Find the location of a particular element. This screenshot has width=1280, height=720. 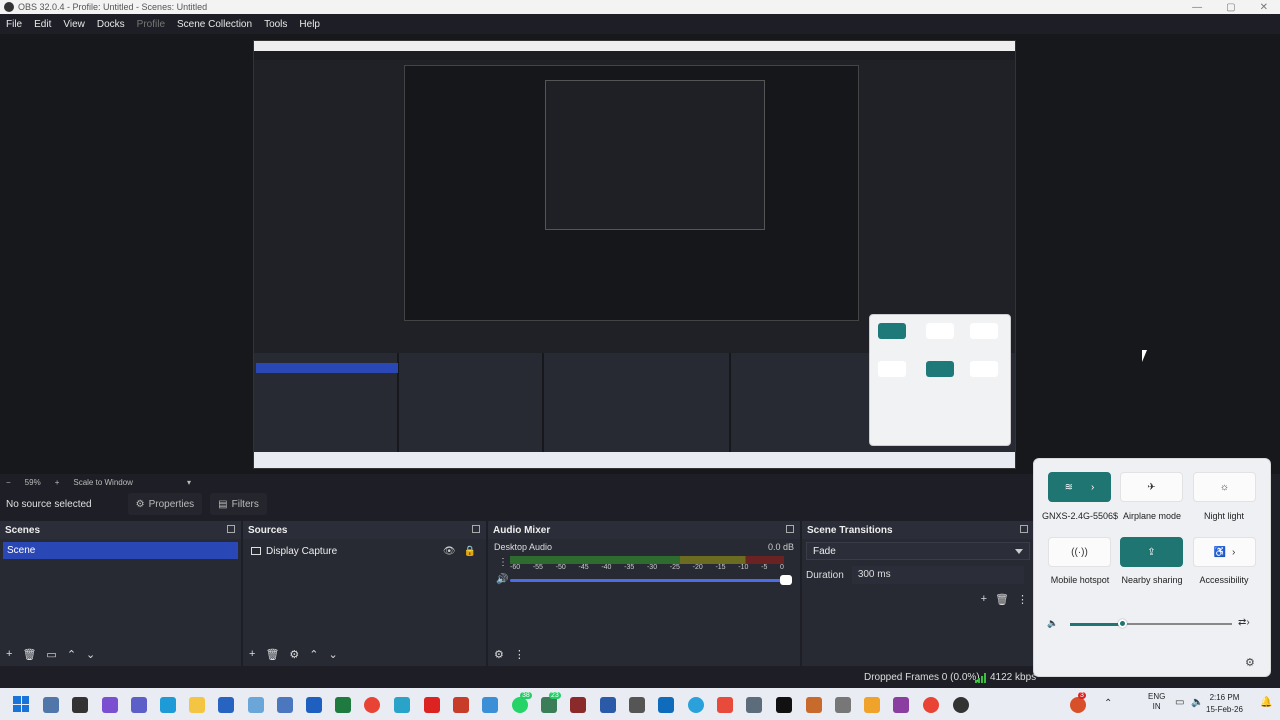

duration-input: 300 ms is located at coordinates (937, 575).